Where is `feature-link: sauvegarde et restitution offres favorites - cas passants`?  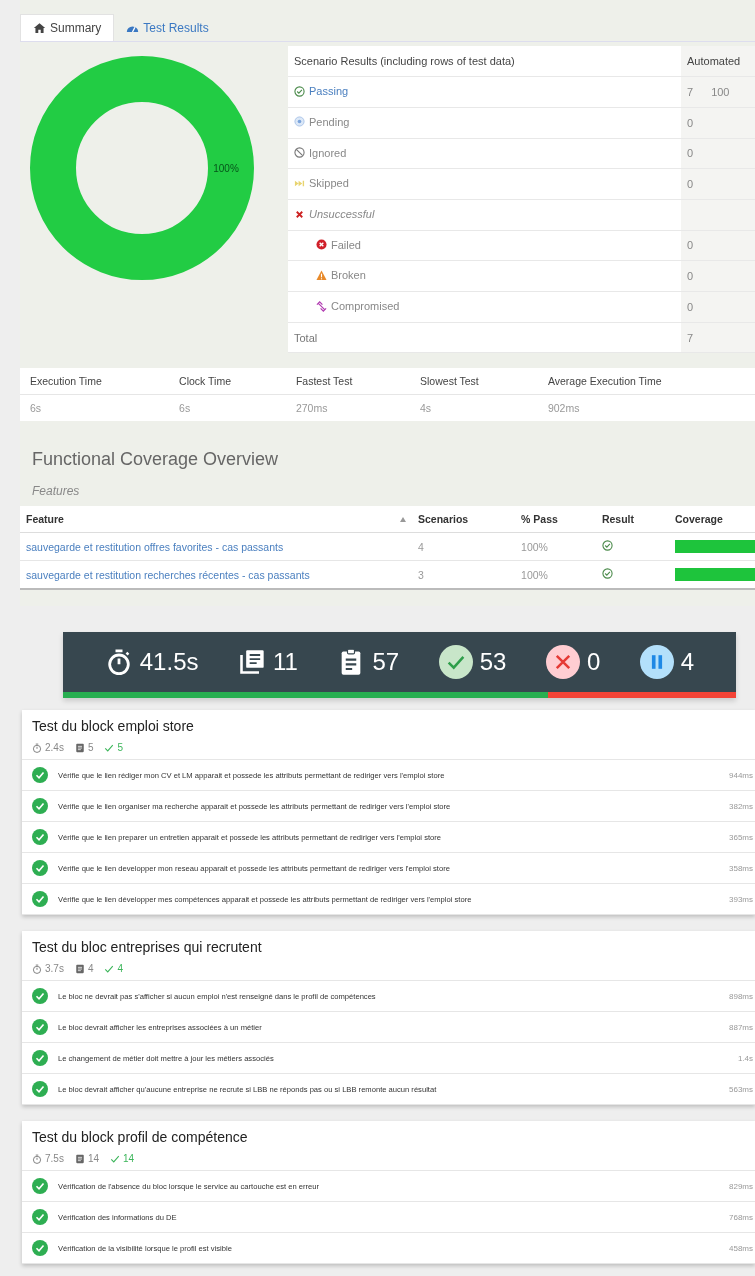
feature-link: sauvegarde et restitution offres favorites - cas passants is located at coordinates (216, 546).